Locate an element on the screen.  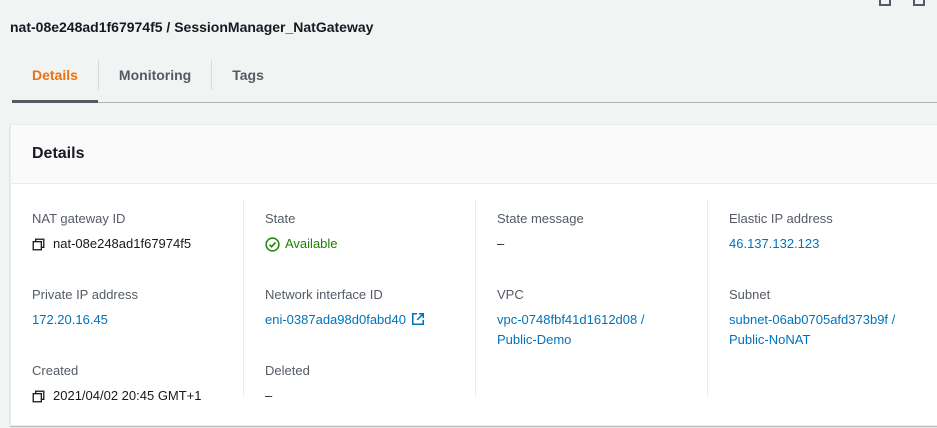
deleted-value: – is located at coordinates (269, 395).